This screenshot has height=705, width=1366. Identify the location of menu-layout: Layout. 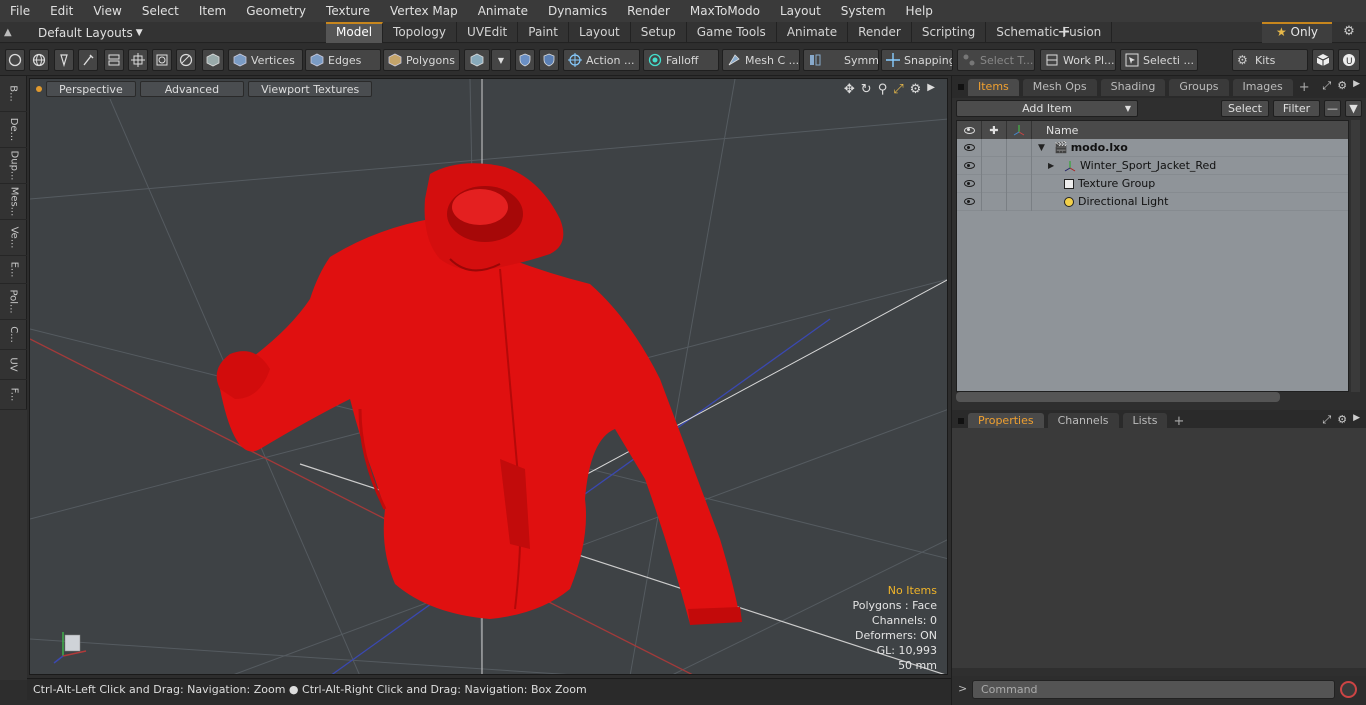
(800, 11).